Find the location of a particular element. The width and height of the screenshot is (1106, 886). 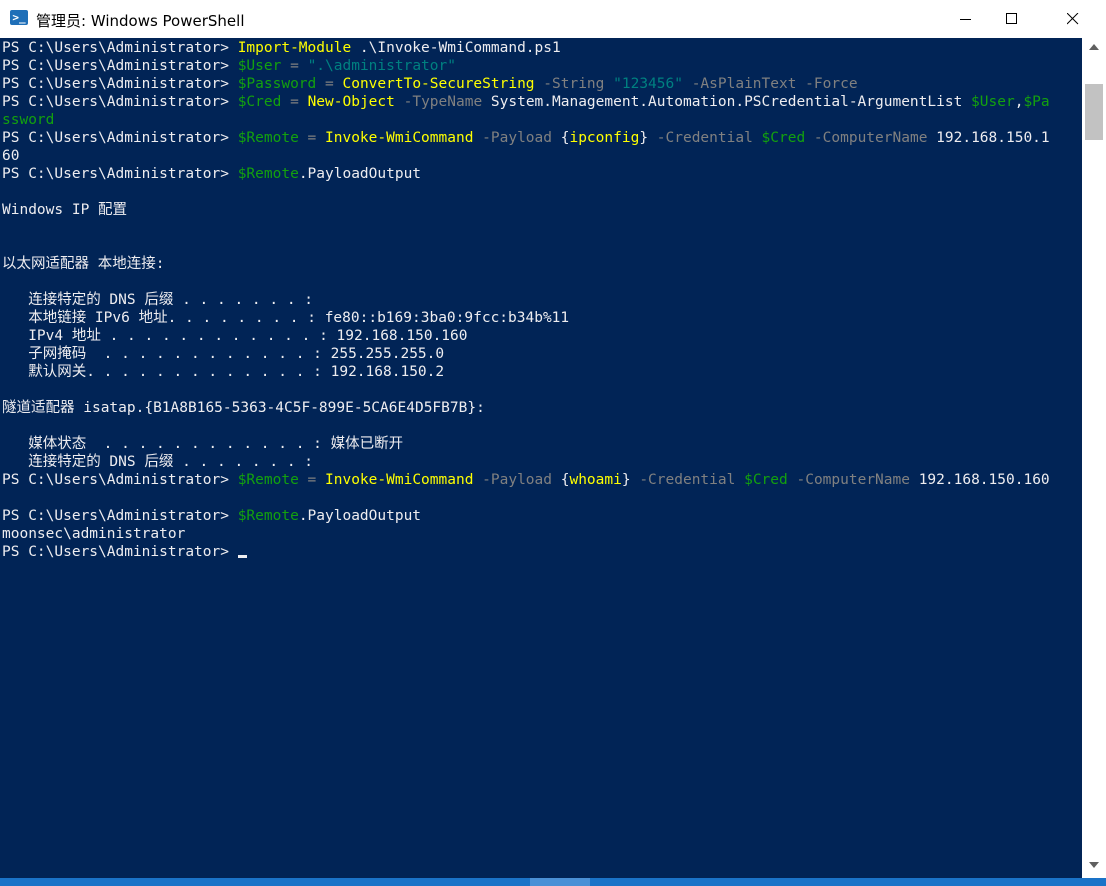

console-token: -ComputerName is located at coordinates (871, 138).